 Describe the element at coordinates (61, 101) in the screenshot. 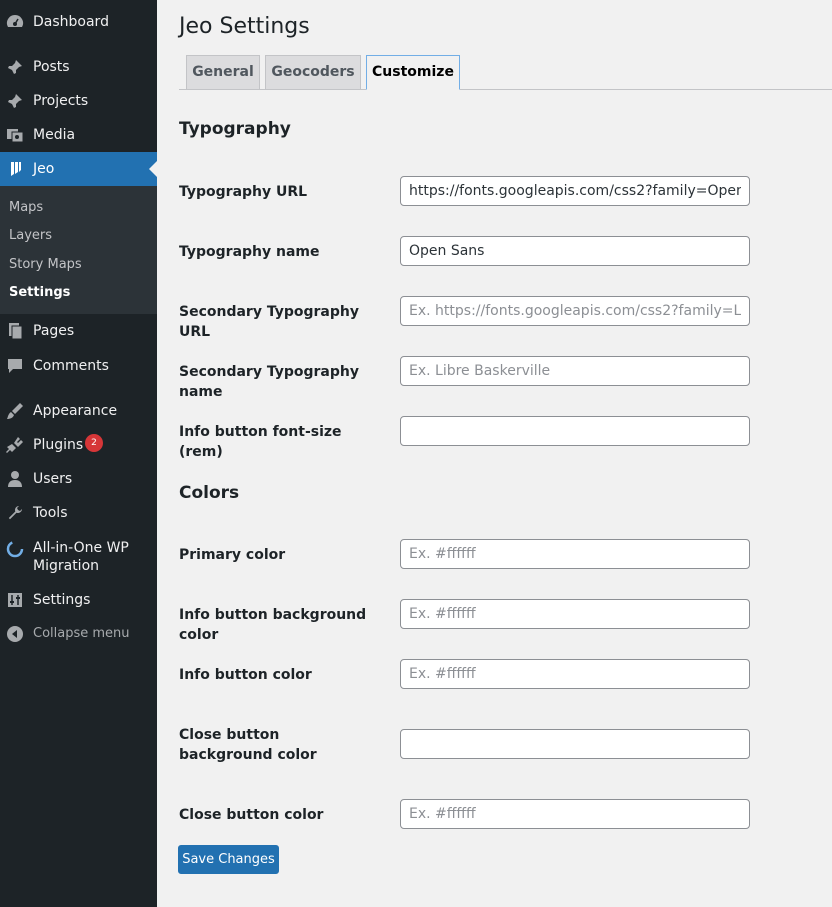

I see `sidebar-item-label: Projects` at that location.